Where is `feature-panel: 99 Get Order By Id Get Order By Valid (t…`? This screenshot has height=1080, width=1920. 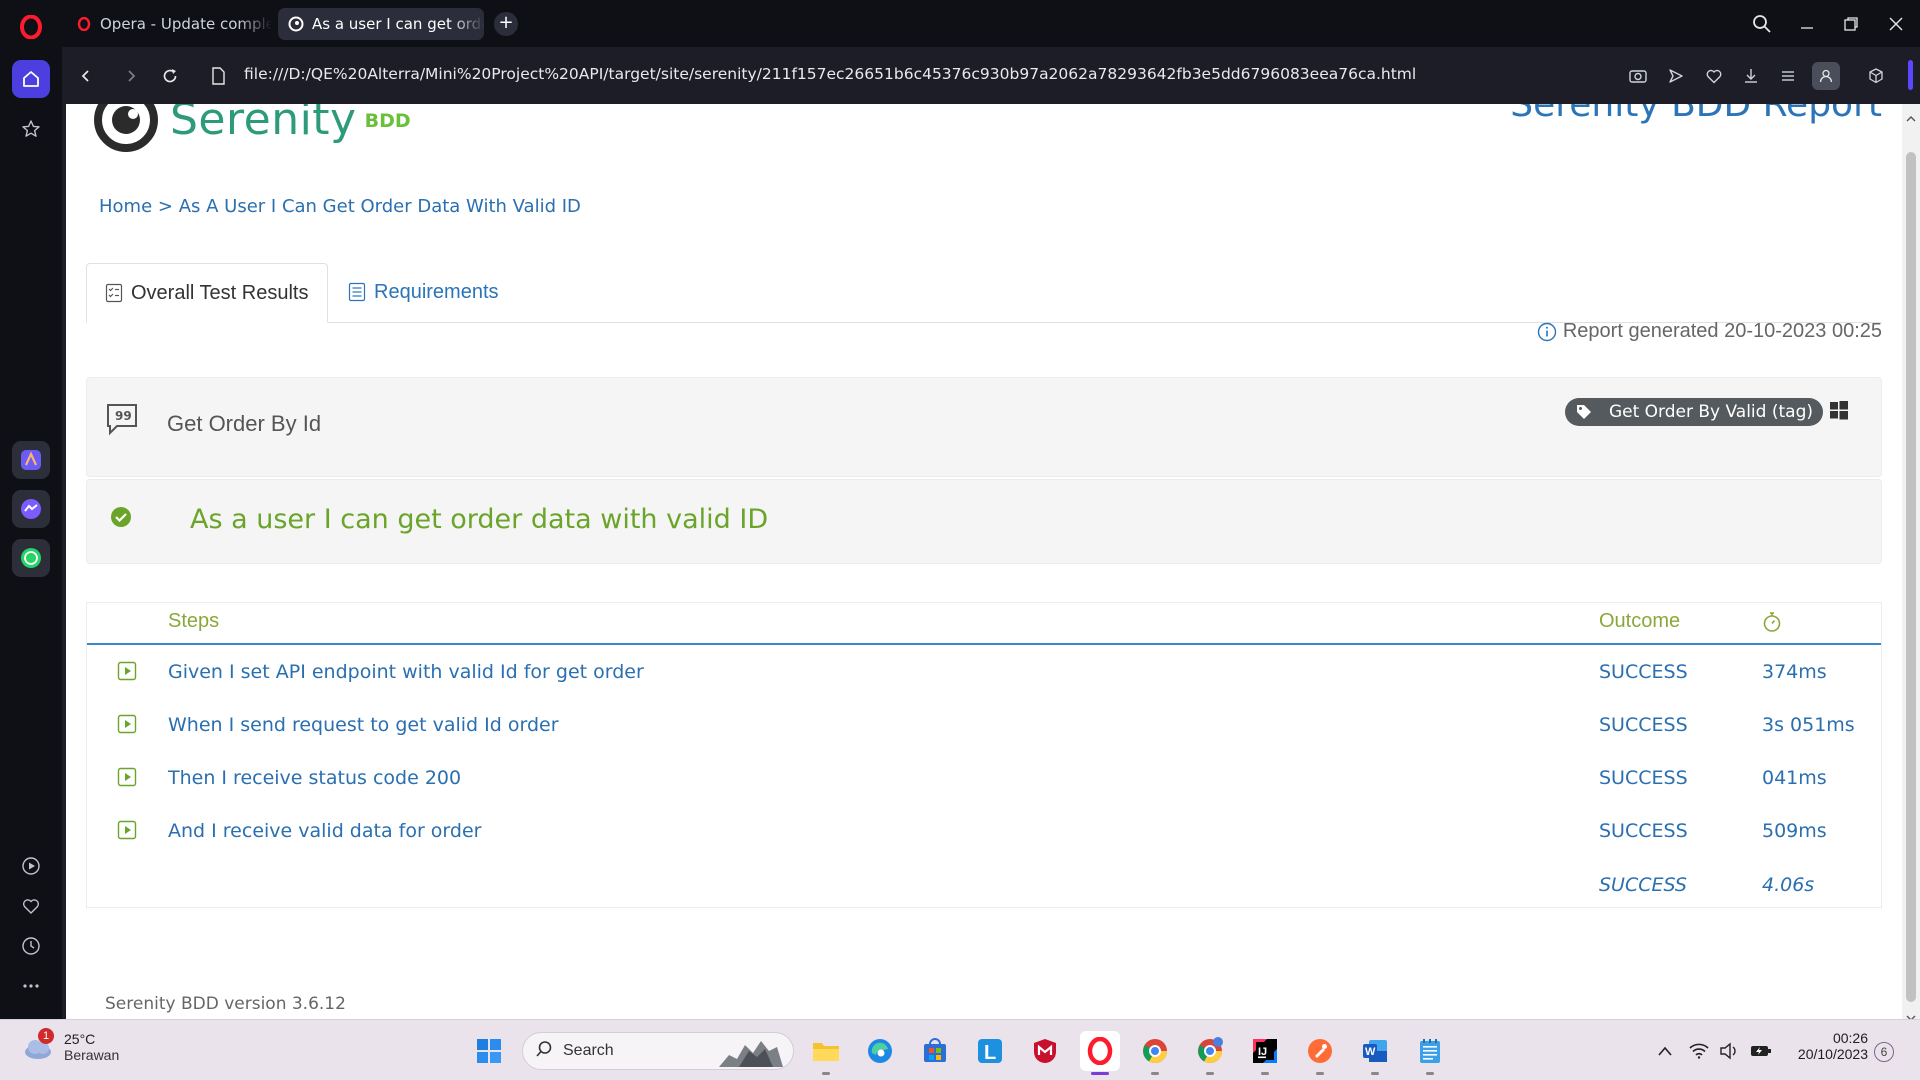 feature-panel: 99 Get Order By Id Get Order By Valid (t… is located at coordinates (984, 427).